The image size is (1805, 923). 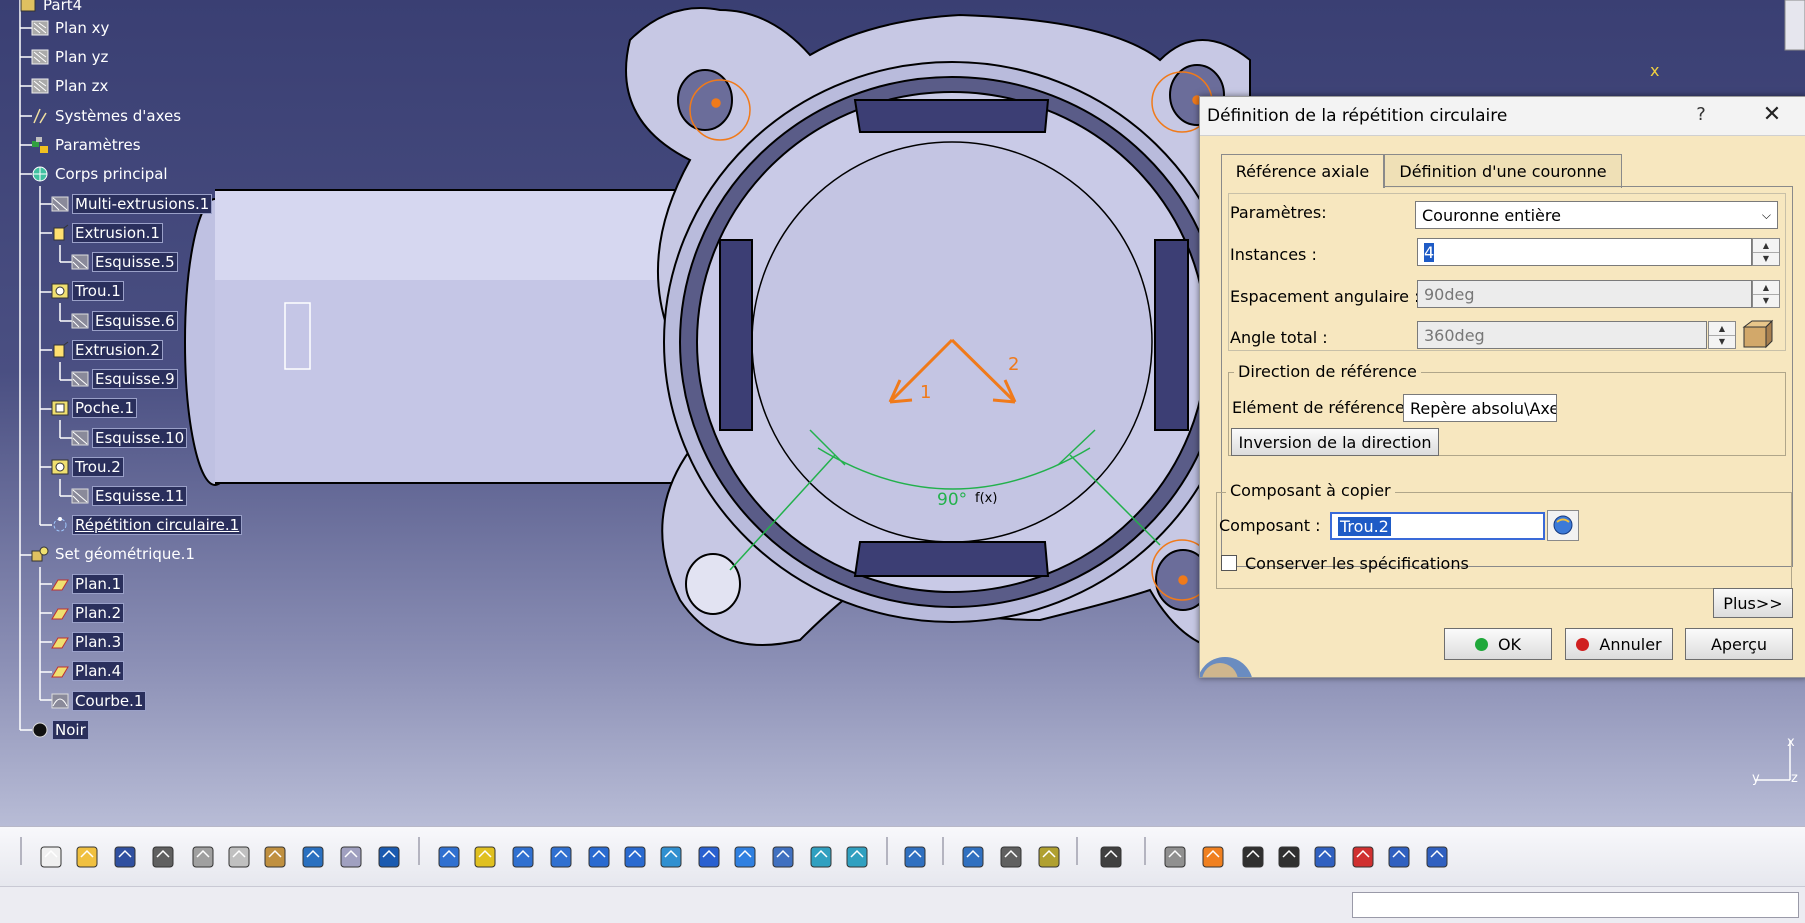 I want to click on instances-input: 4, so click(x=1584, y=252).